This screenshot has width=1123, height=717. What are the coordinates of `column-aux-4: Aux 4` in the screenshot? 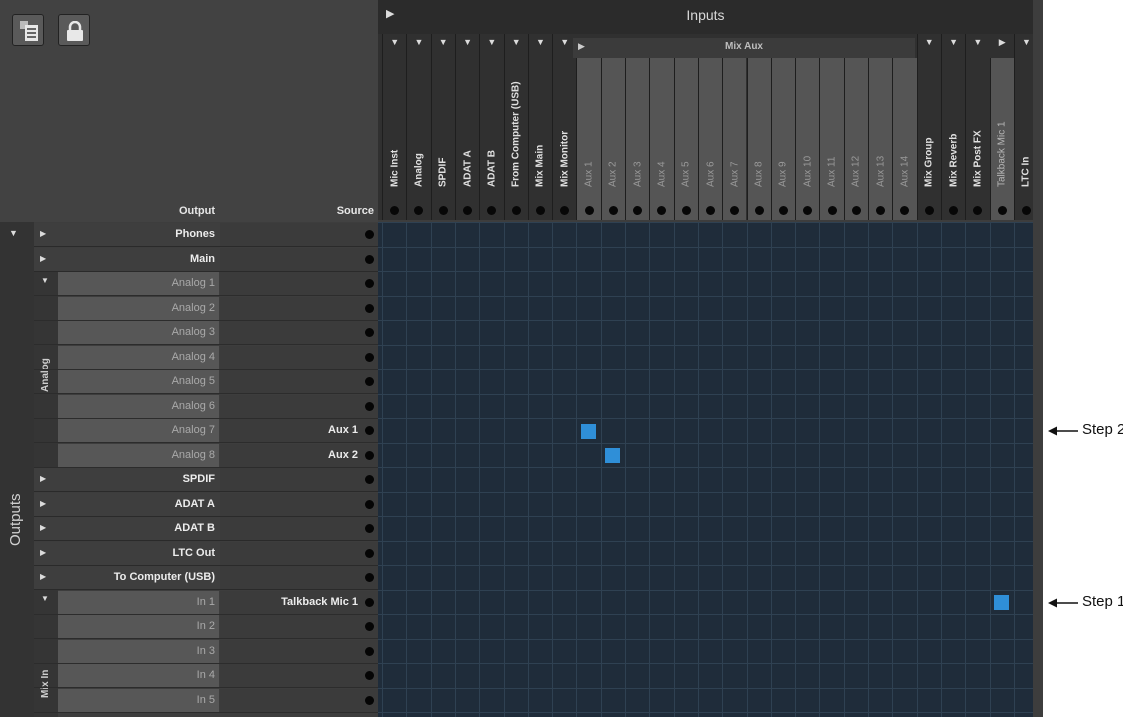 It's located at (661, 139).